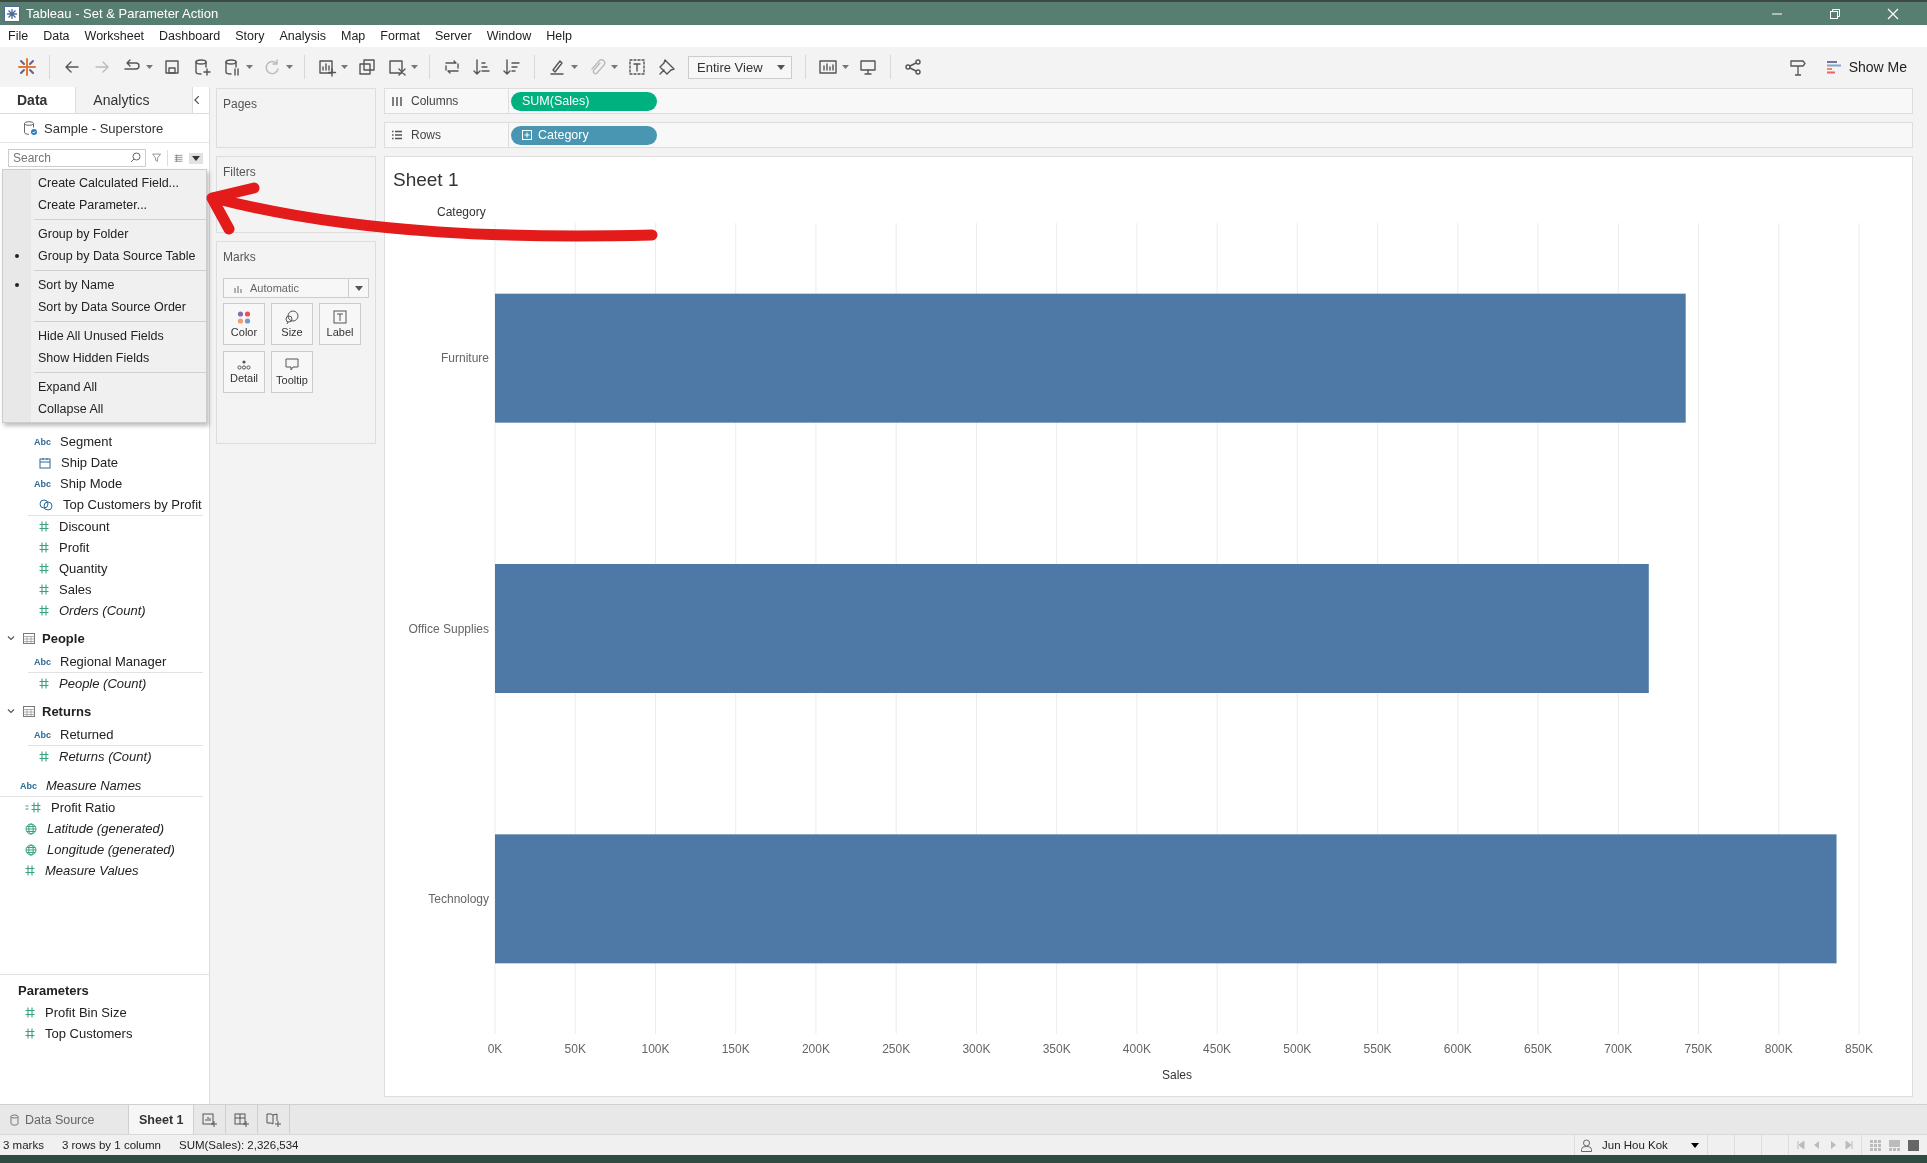 Image resolution: width=1927 pixels, height=1163 pixels. I want to click on bars-icon, so click(1833, 67).